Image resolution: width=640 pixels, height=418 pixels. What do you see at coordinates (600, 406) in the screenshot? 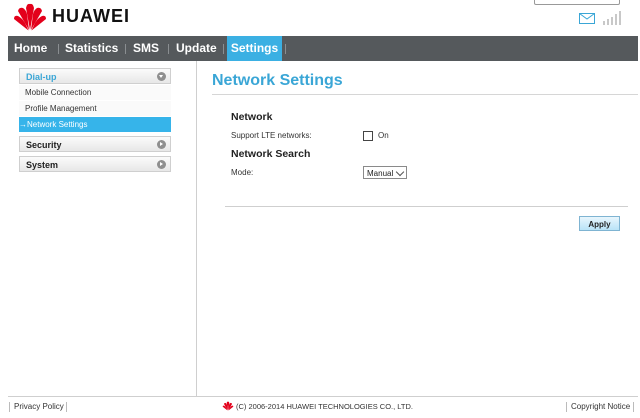
I see `copyright-notice-link: Copyright Notice` at bounding box center [600, 406].